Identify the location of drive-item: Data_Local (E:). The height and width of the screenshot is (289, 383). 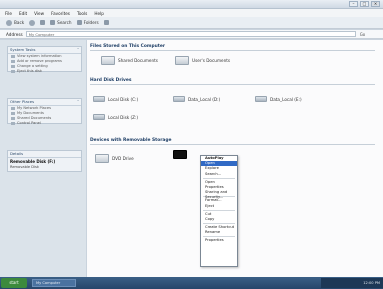
(278, 99).